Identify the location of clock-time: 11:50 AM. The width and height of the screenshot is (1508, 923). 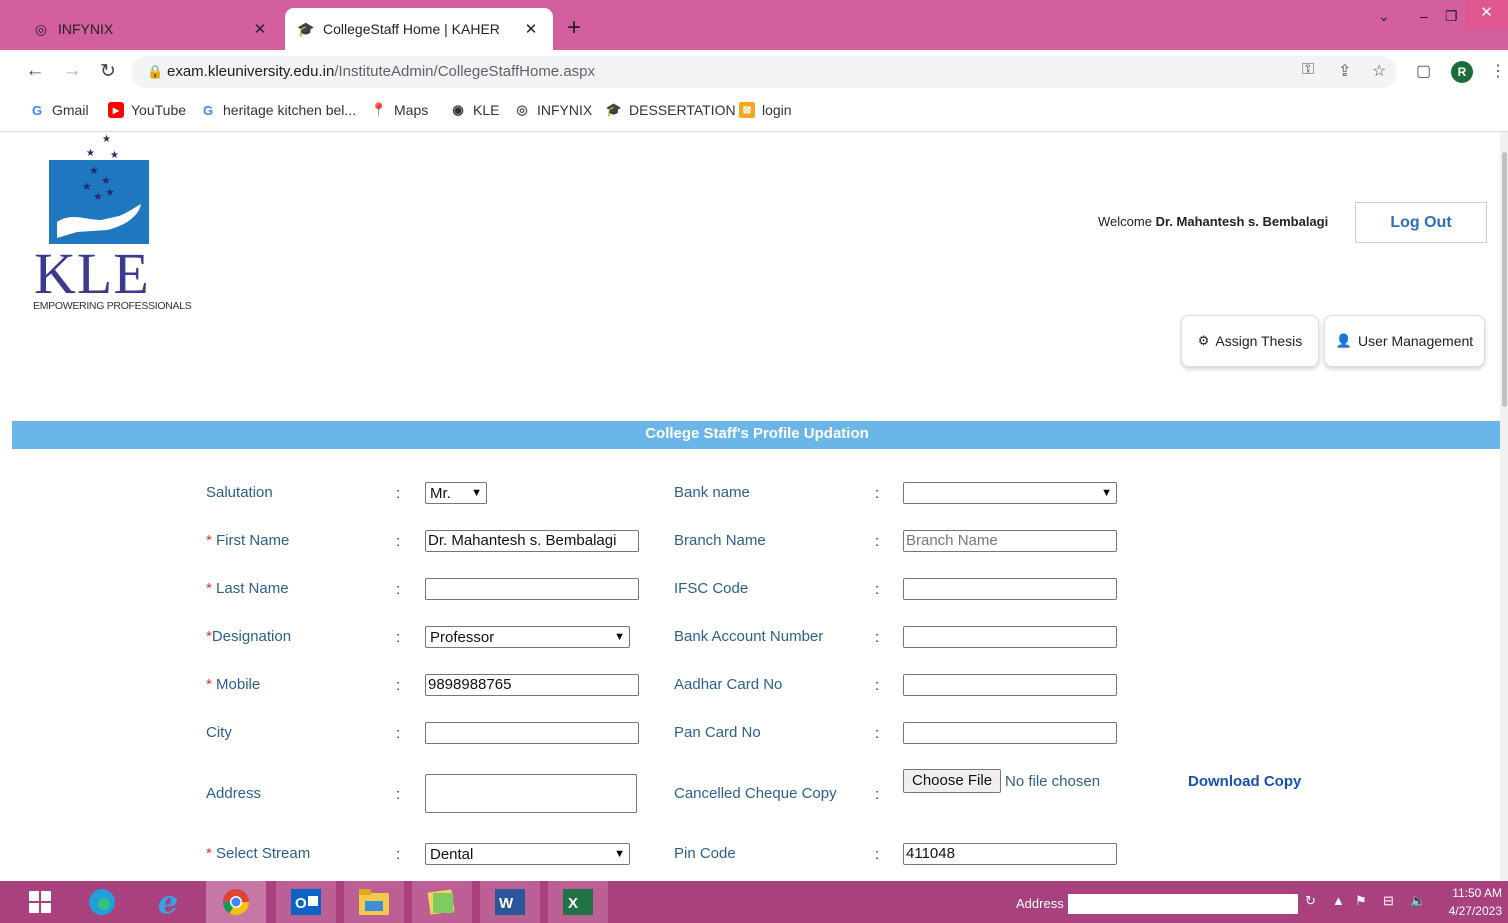
(1477, 893).